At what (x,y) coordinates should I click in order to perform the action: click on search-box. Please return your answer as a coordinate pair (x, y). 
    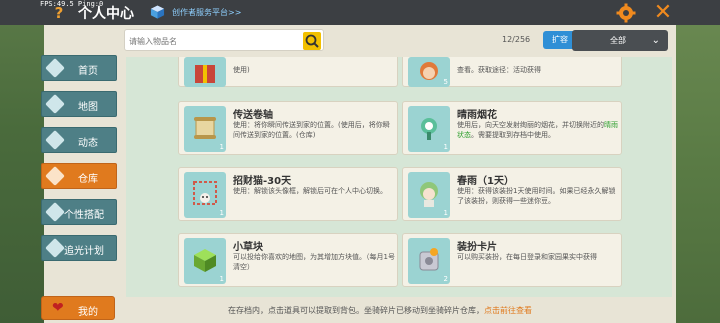
    Looking at the image, I should click on (224, 40).